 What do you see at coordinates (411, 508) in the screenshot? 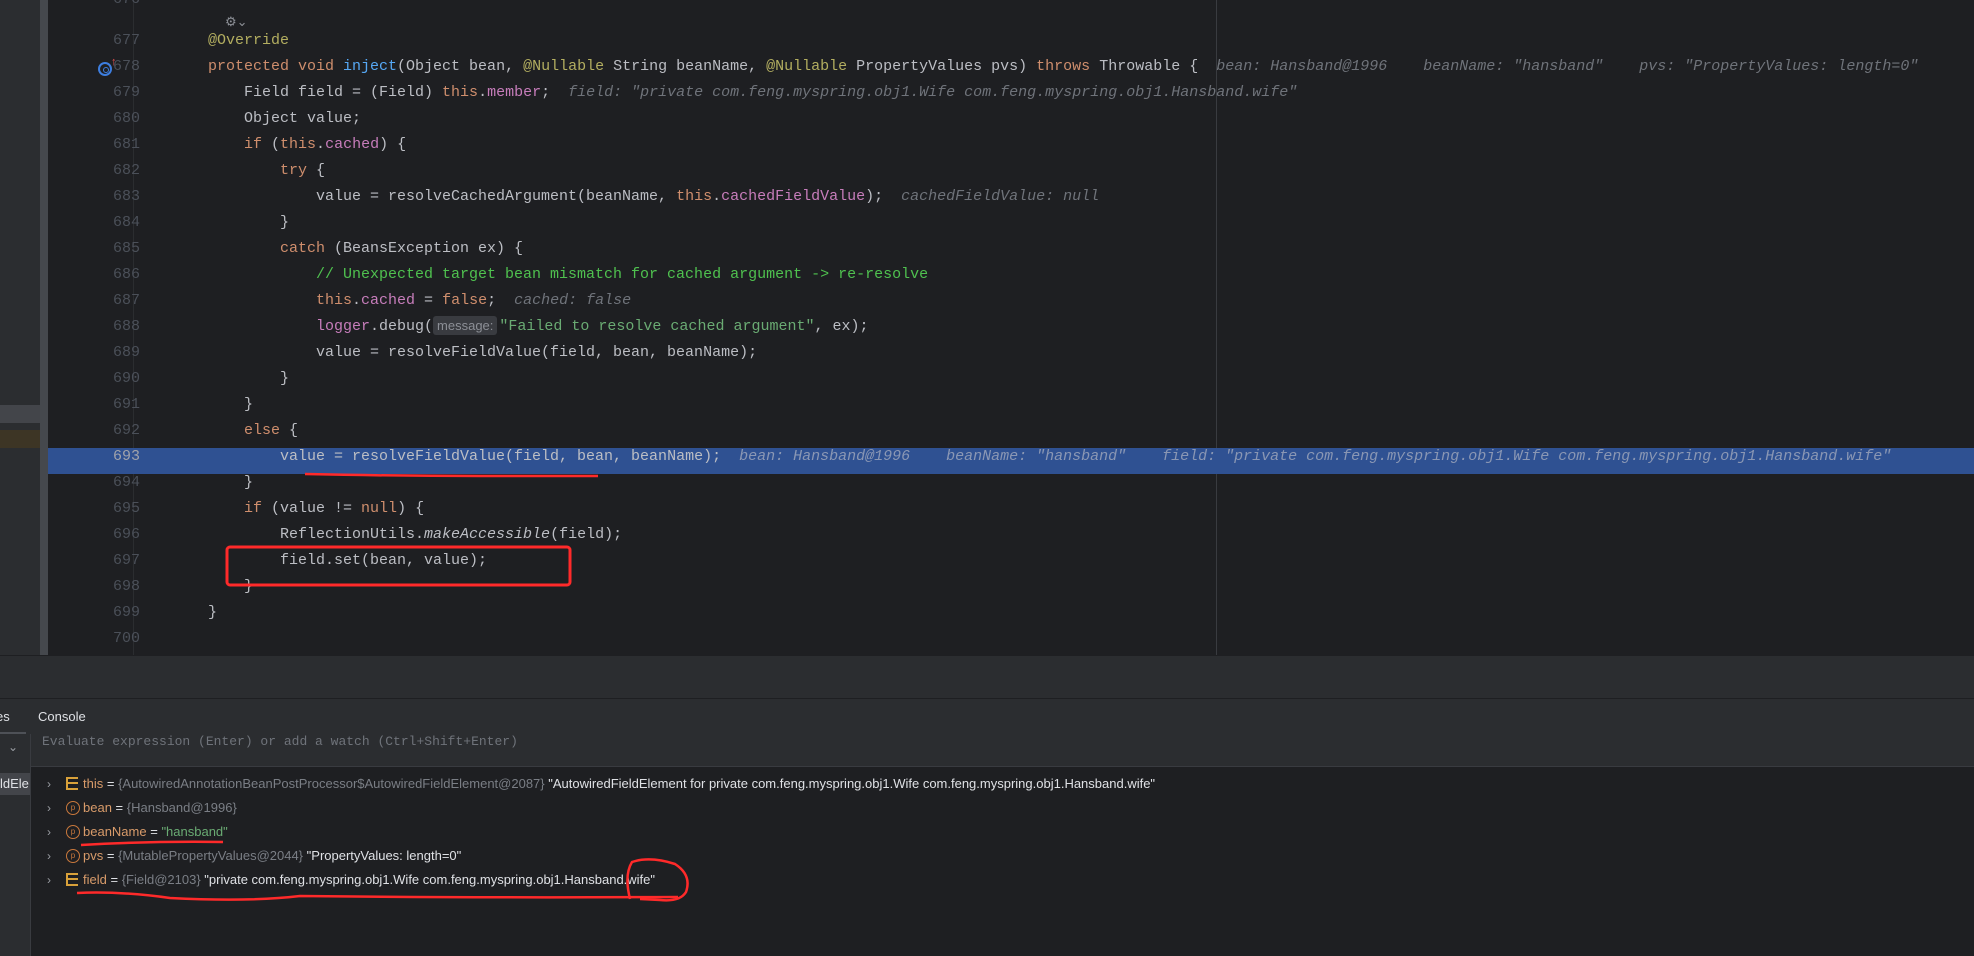
I see `code-token: ) {` at bounding box center [411, 508].